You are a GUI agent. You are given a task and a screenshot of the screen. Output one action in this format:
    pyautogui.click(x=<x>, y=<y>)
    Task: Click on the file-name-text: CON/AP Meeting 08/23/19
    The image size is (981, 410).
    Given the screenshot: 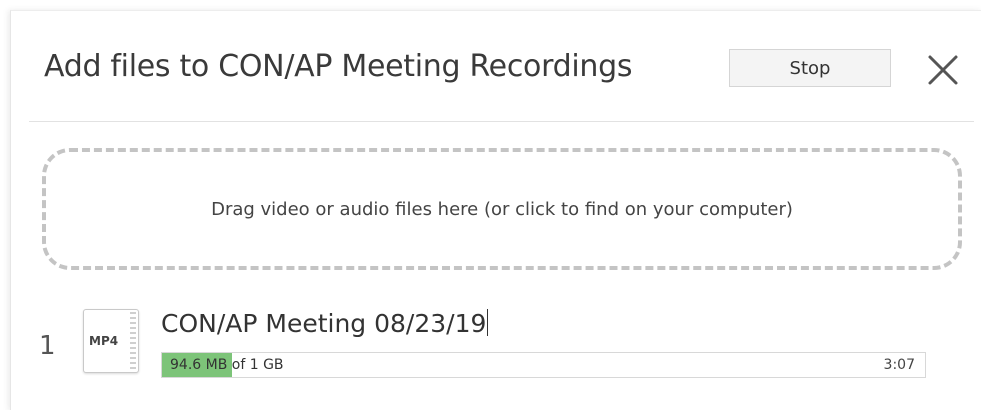 What is the action you would take?
    pyautogui.click(x=324, y=323)
    